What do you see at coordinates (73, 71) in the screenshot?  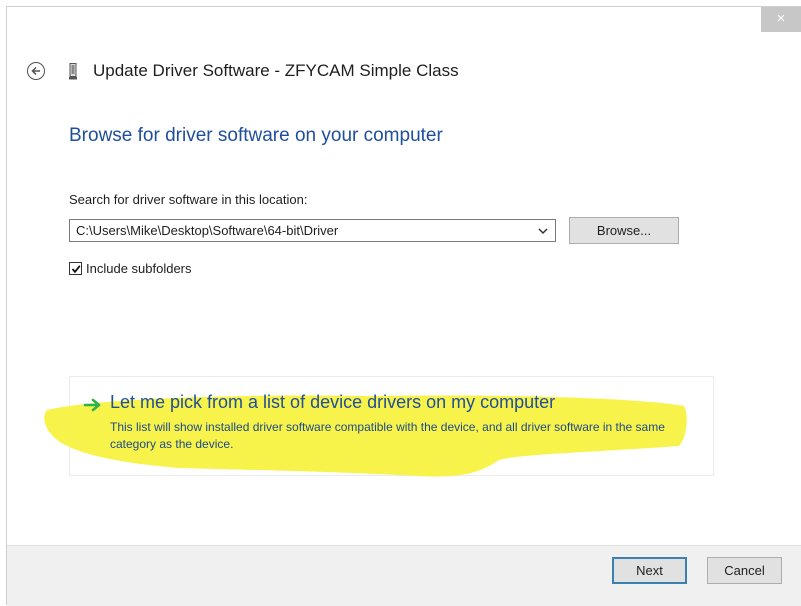 I see `device-icon` at bounding box center [73, 71].